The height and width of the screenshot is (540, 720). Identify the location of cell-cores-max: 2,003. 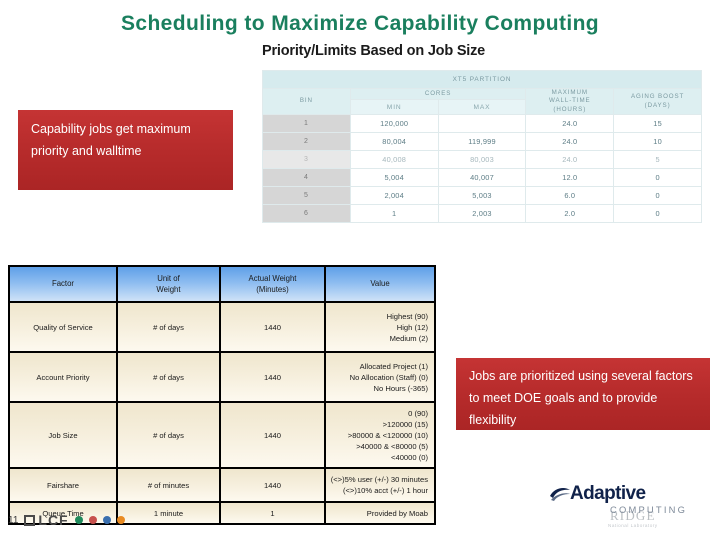
(482, 214).